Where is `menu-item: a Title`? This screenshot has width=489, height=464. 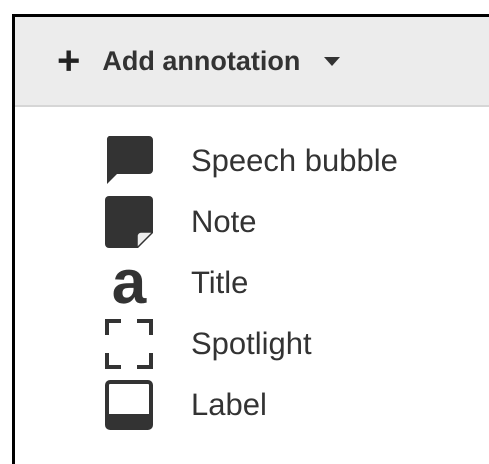 menu-item: a Title is located at coordinates (296, 282).